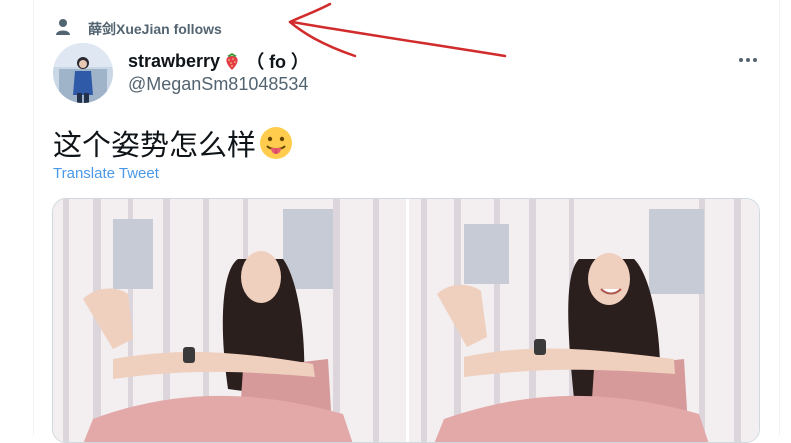  What do you see at coordinates (276, 143) in the screenshot?
I see `tongue-out-face-emoji` at bounding box center [276, 143].